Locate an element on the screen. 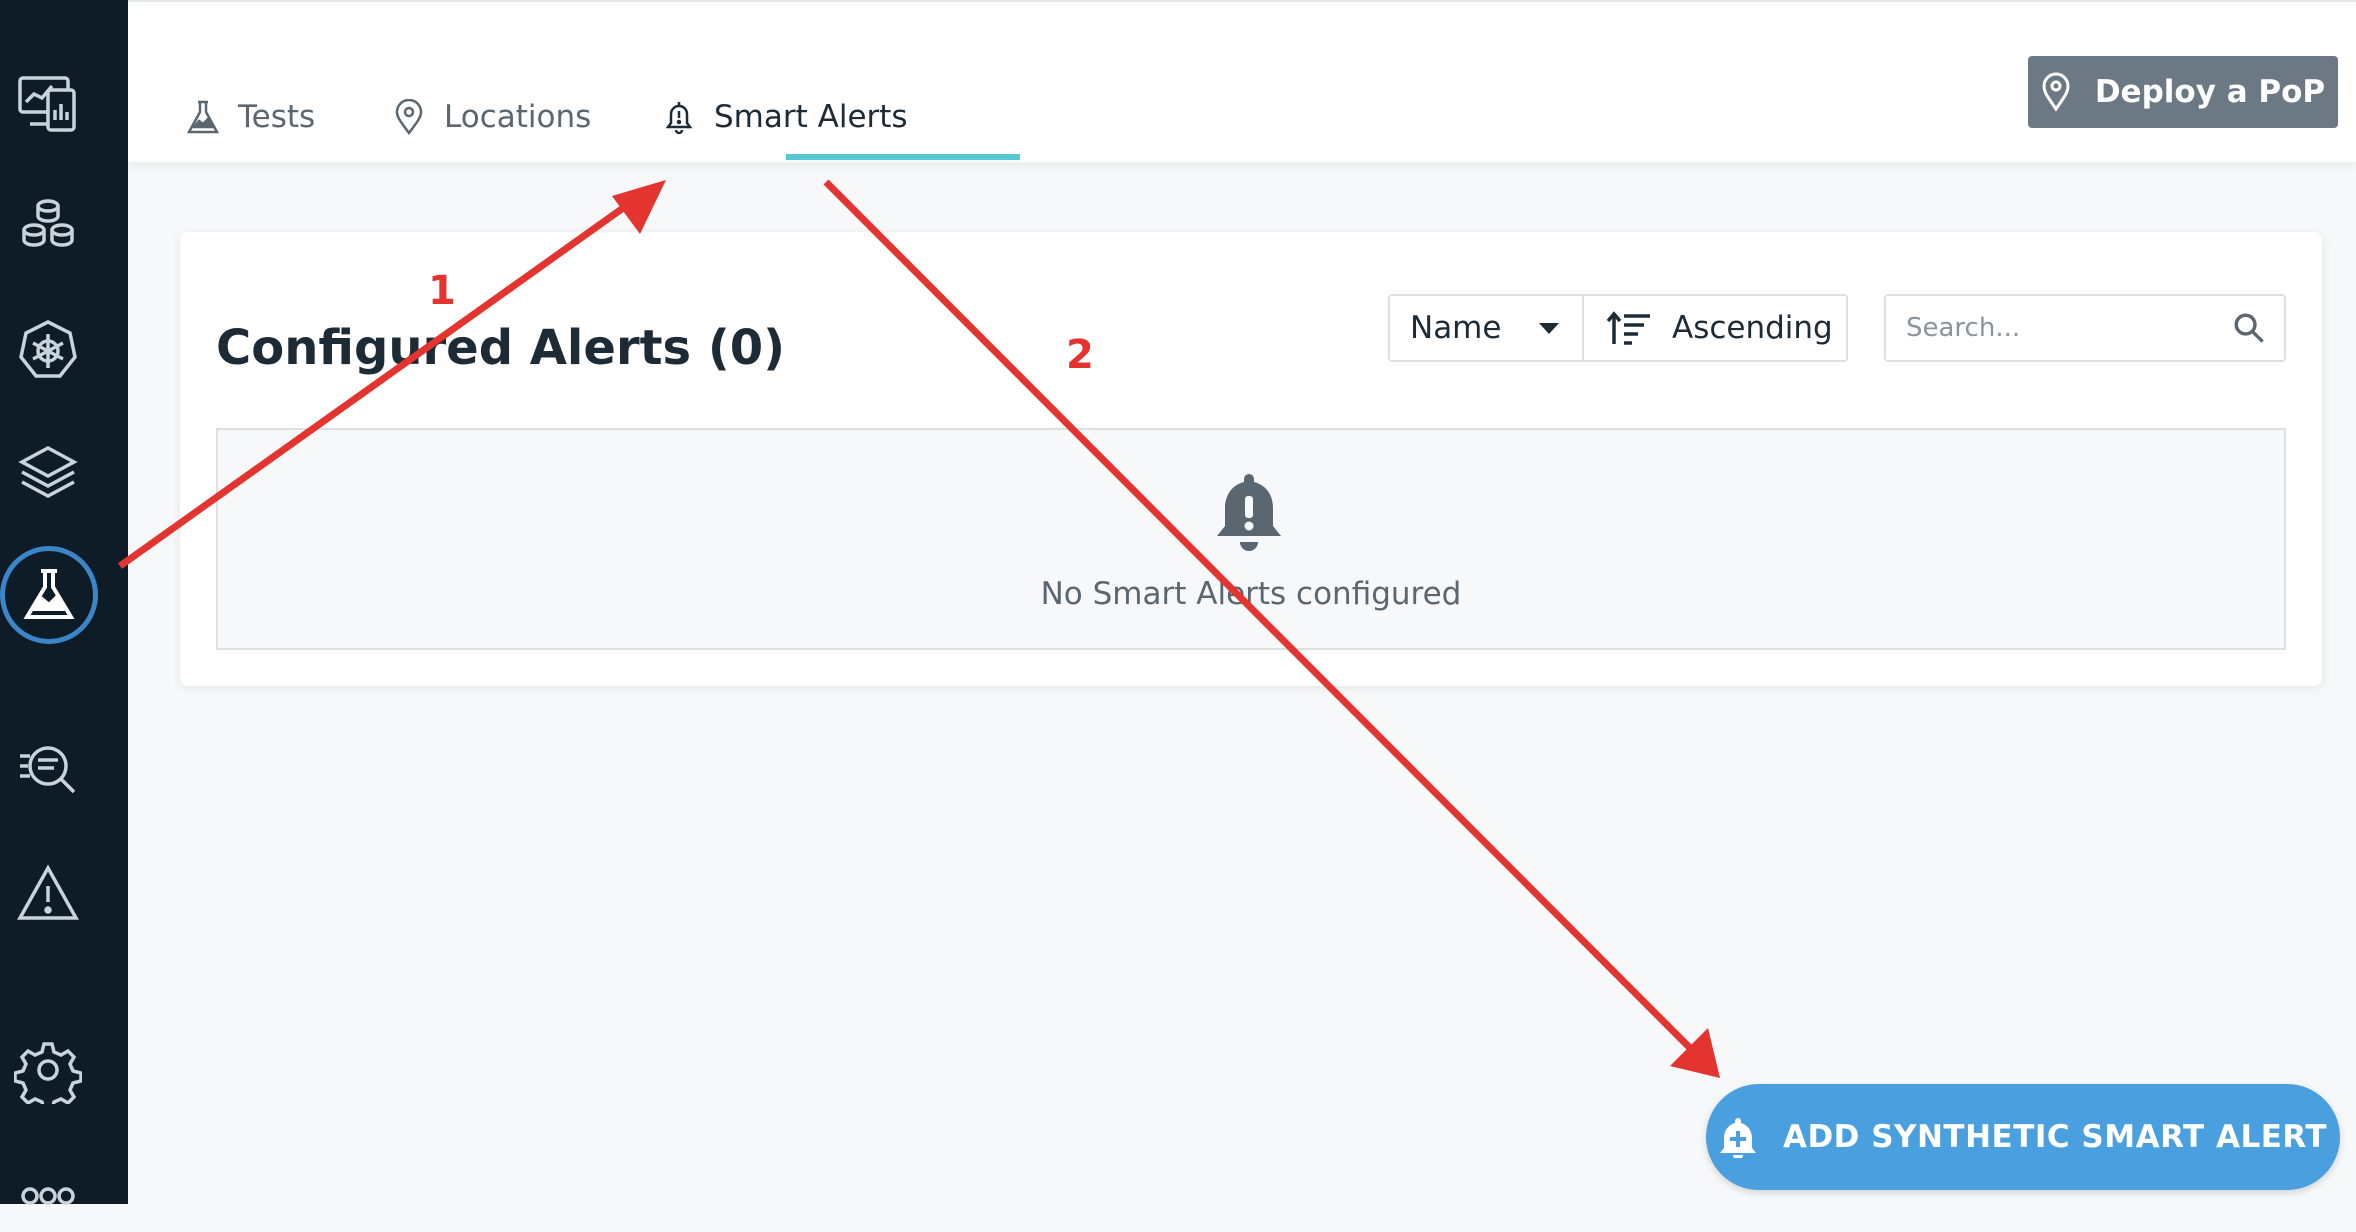 Image resolution: width=2356 pixels, height=1232 pixels. annotation-label-2: 2 is located at coordinates (1080, 355).